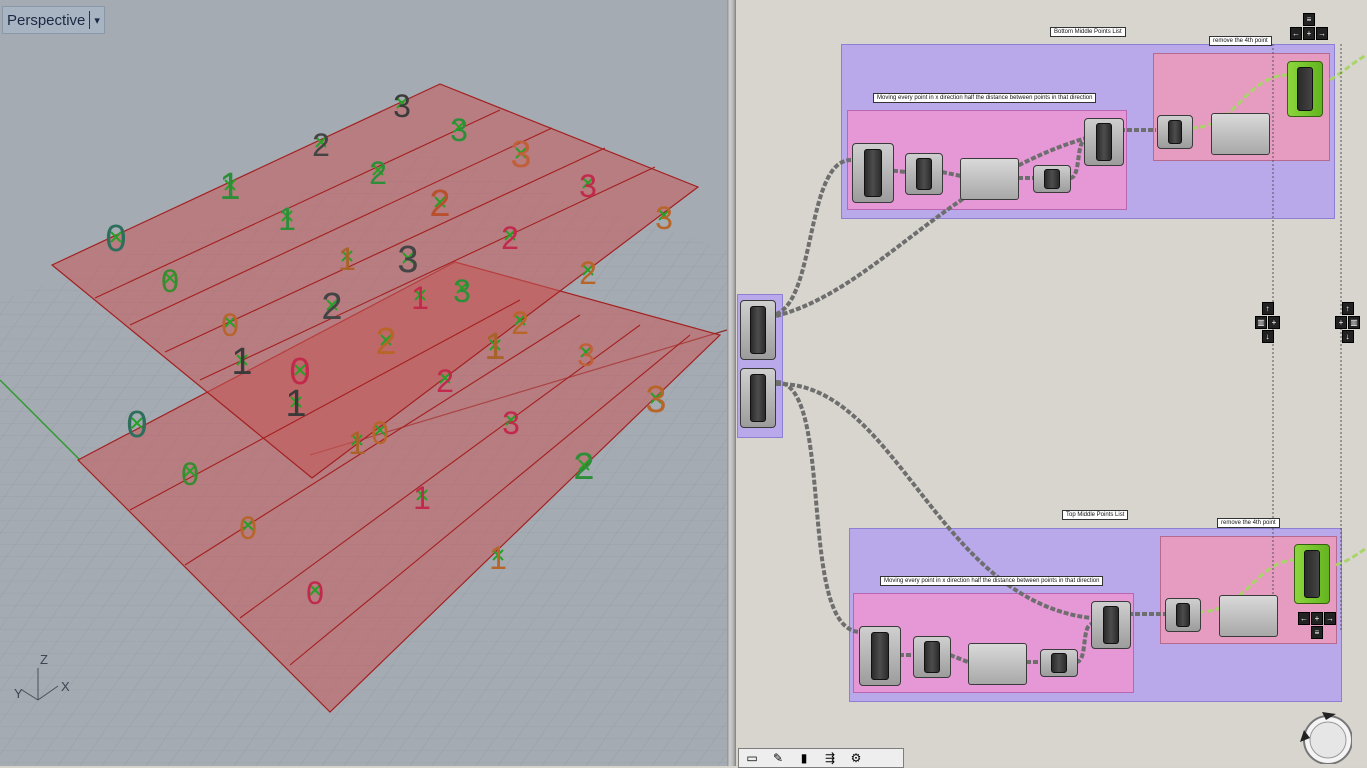 Image resolution: width=1367 pixels, height=768 pixels. What do you see at coordinates (731, 383) in the screenshot?
I see `panel-splitter` at bounding box center [731, 383].